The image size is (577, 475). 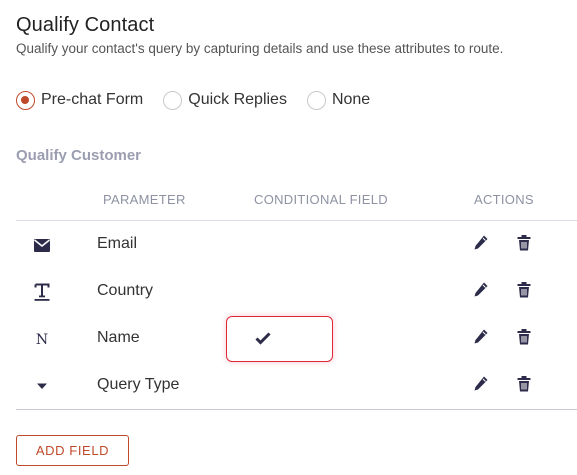 I want to click on caret-down-icon, so click(x=42, y=386).